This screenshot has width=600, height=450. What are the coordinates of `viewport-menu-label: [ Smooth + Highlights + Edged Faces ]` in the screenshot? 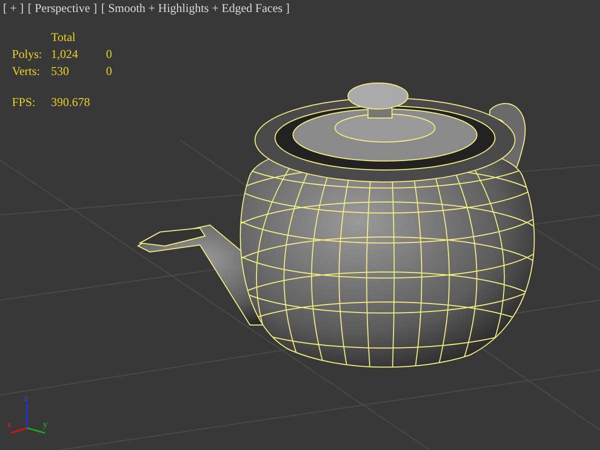 It's located at (195, 8).